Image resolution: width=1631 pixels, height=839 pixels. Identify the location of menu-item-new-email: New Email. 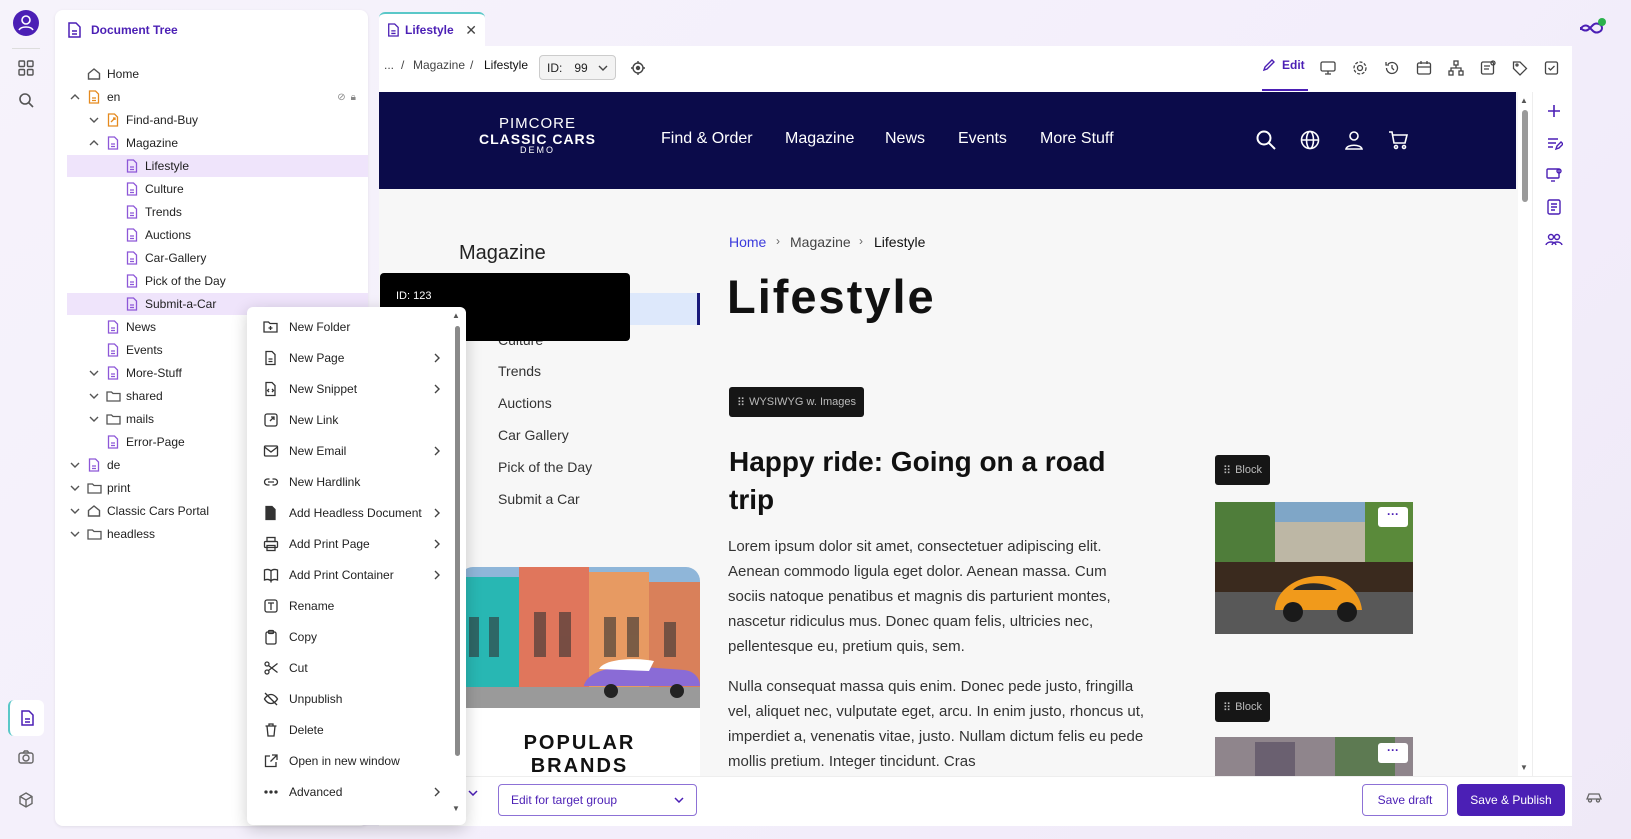
(348, 451).